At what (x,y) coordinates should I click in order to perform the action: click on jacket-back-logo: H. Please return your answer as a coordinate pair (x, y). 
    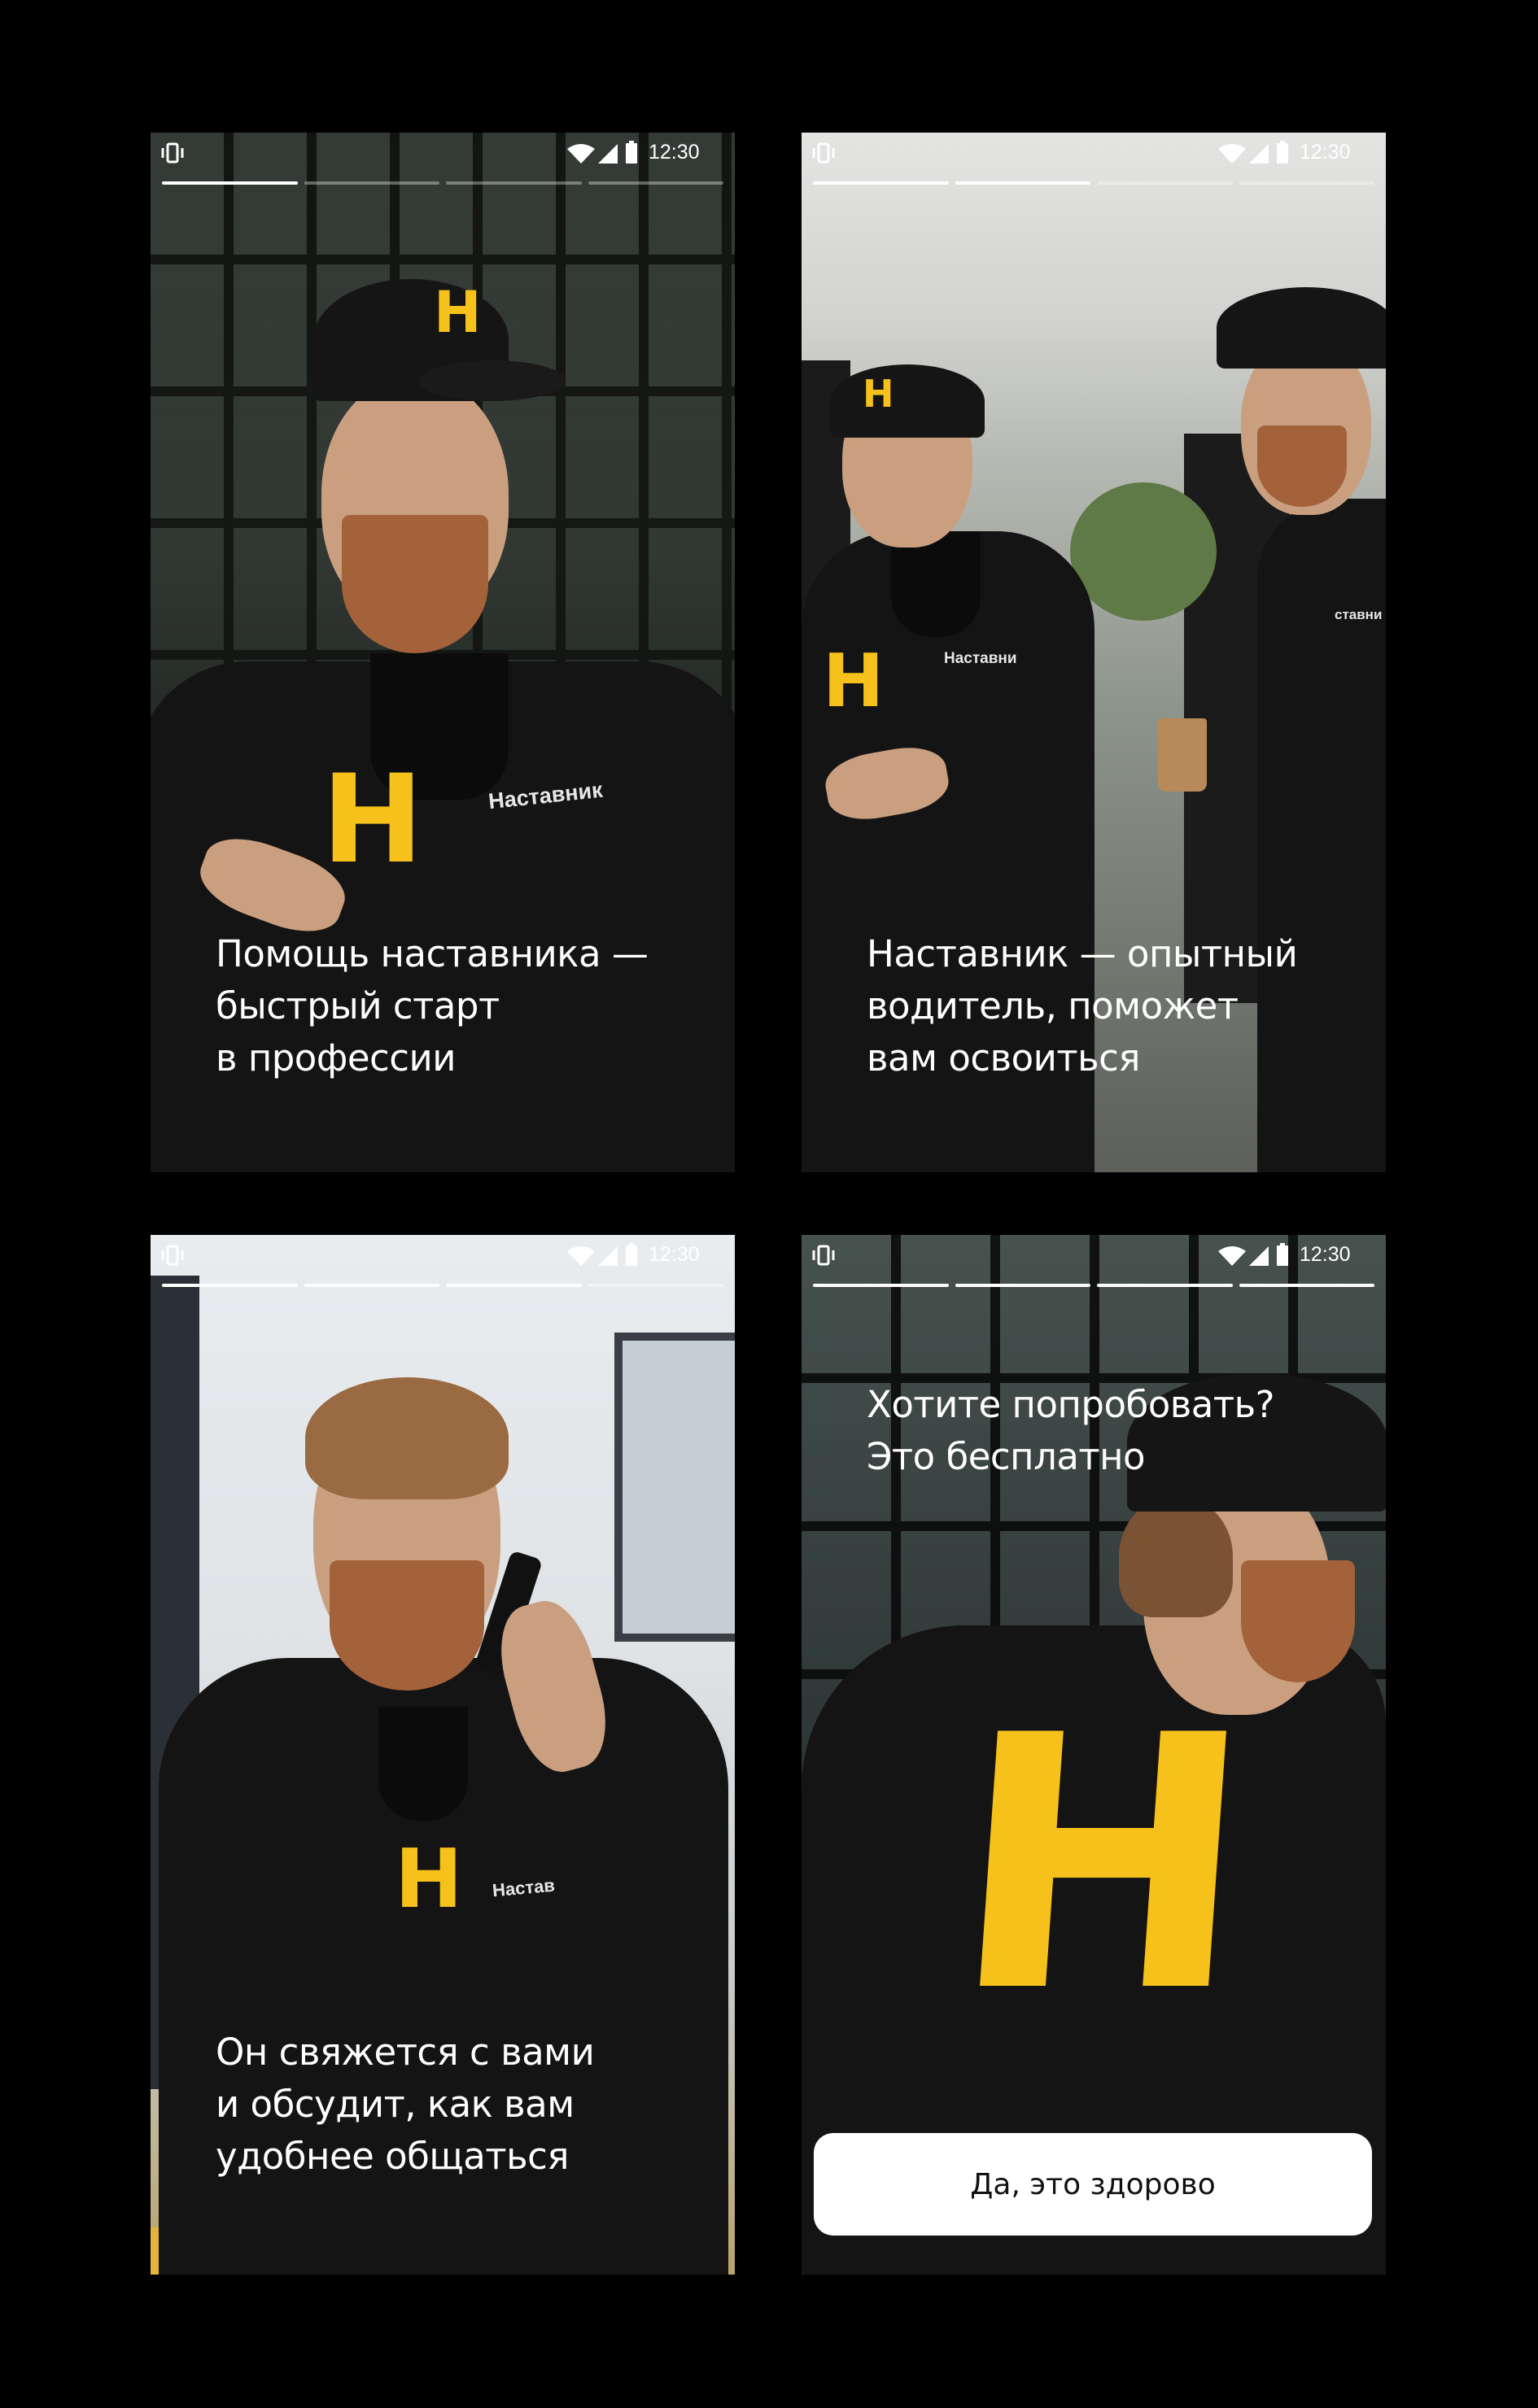
    Looking at the image, I should click on (1103, 1865).